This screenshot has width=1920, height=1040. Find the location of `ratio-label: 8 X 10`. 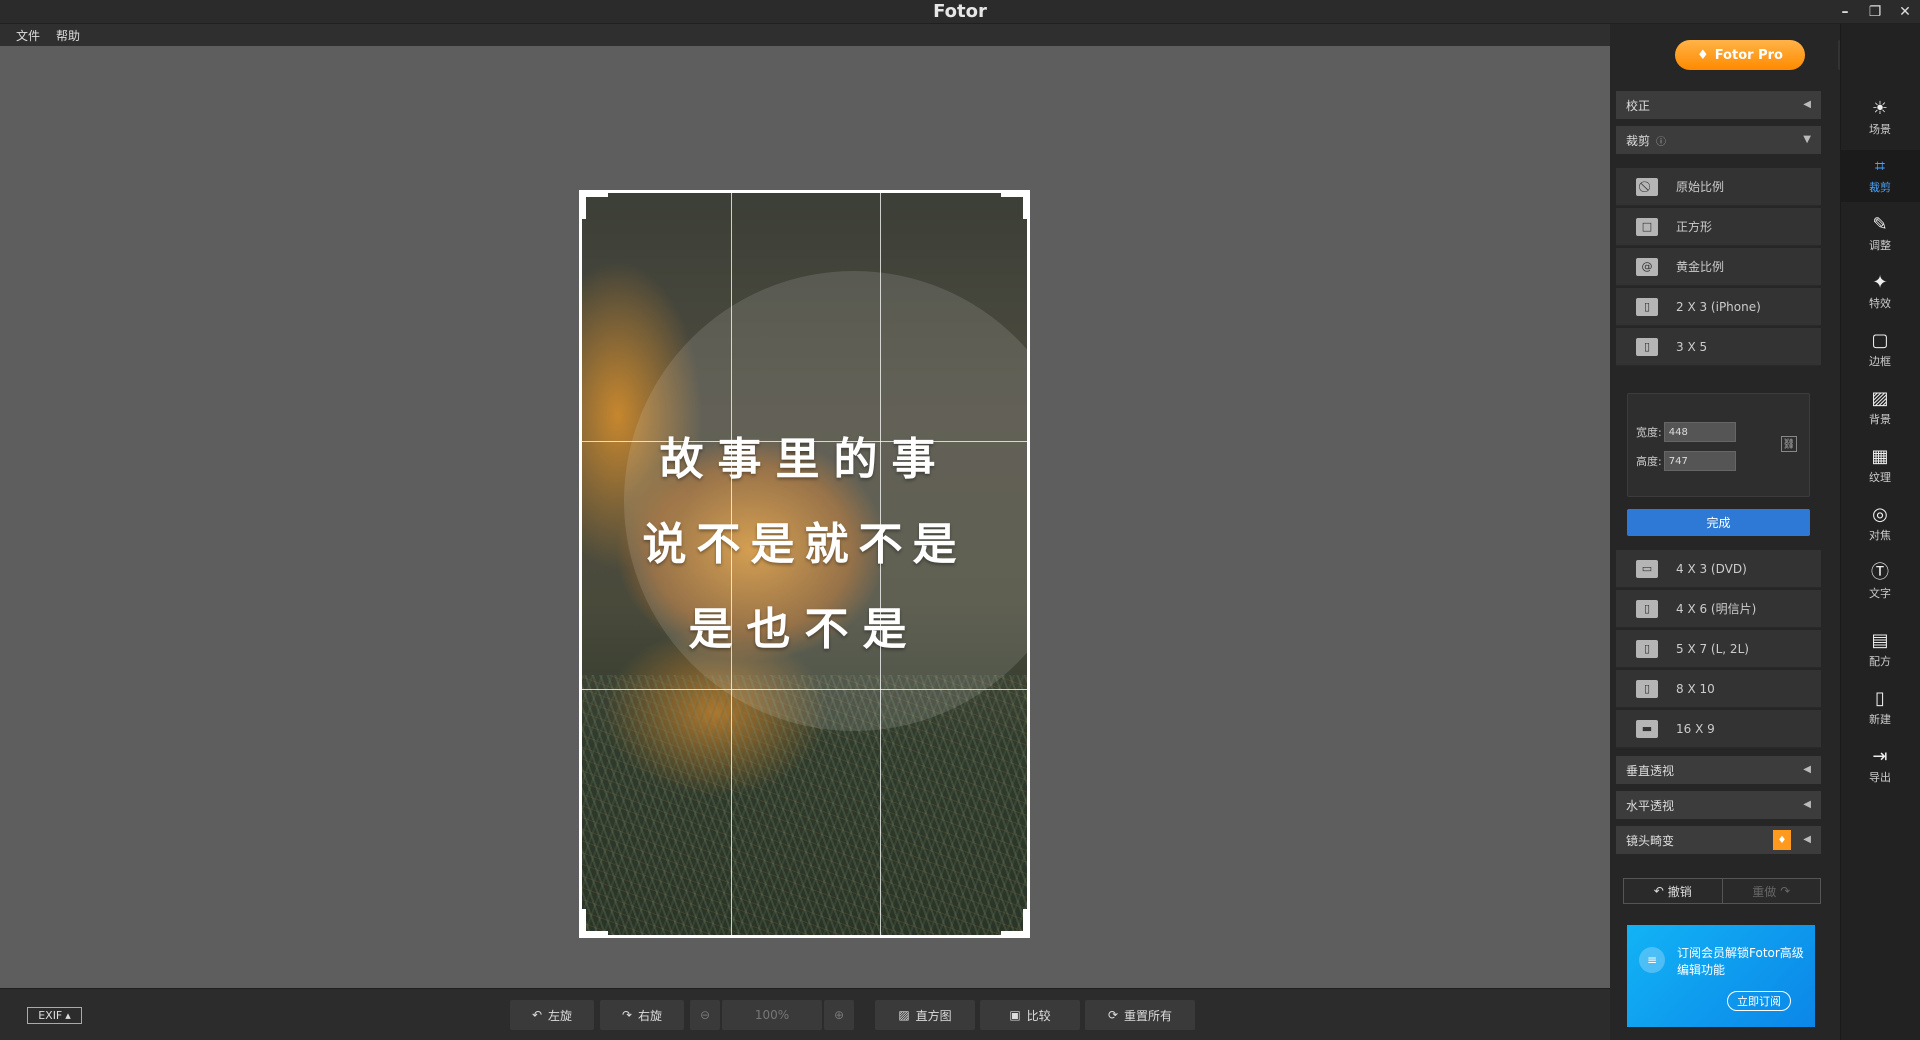

ratio-label: 8 X 10 is located at coordinates (1695, 688).